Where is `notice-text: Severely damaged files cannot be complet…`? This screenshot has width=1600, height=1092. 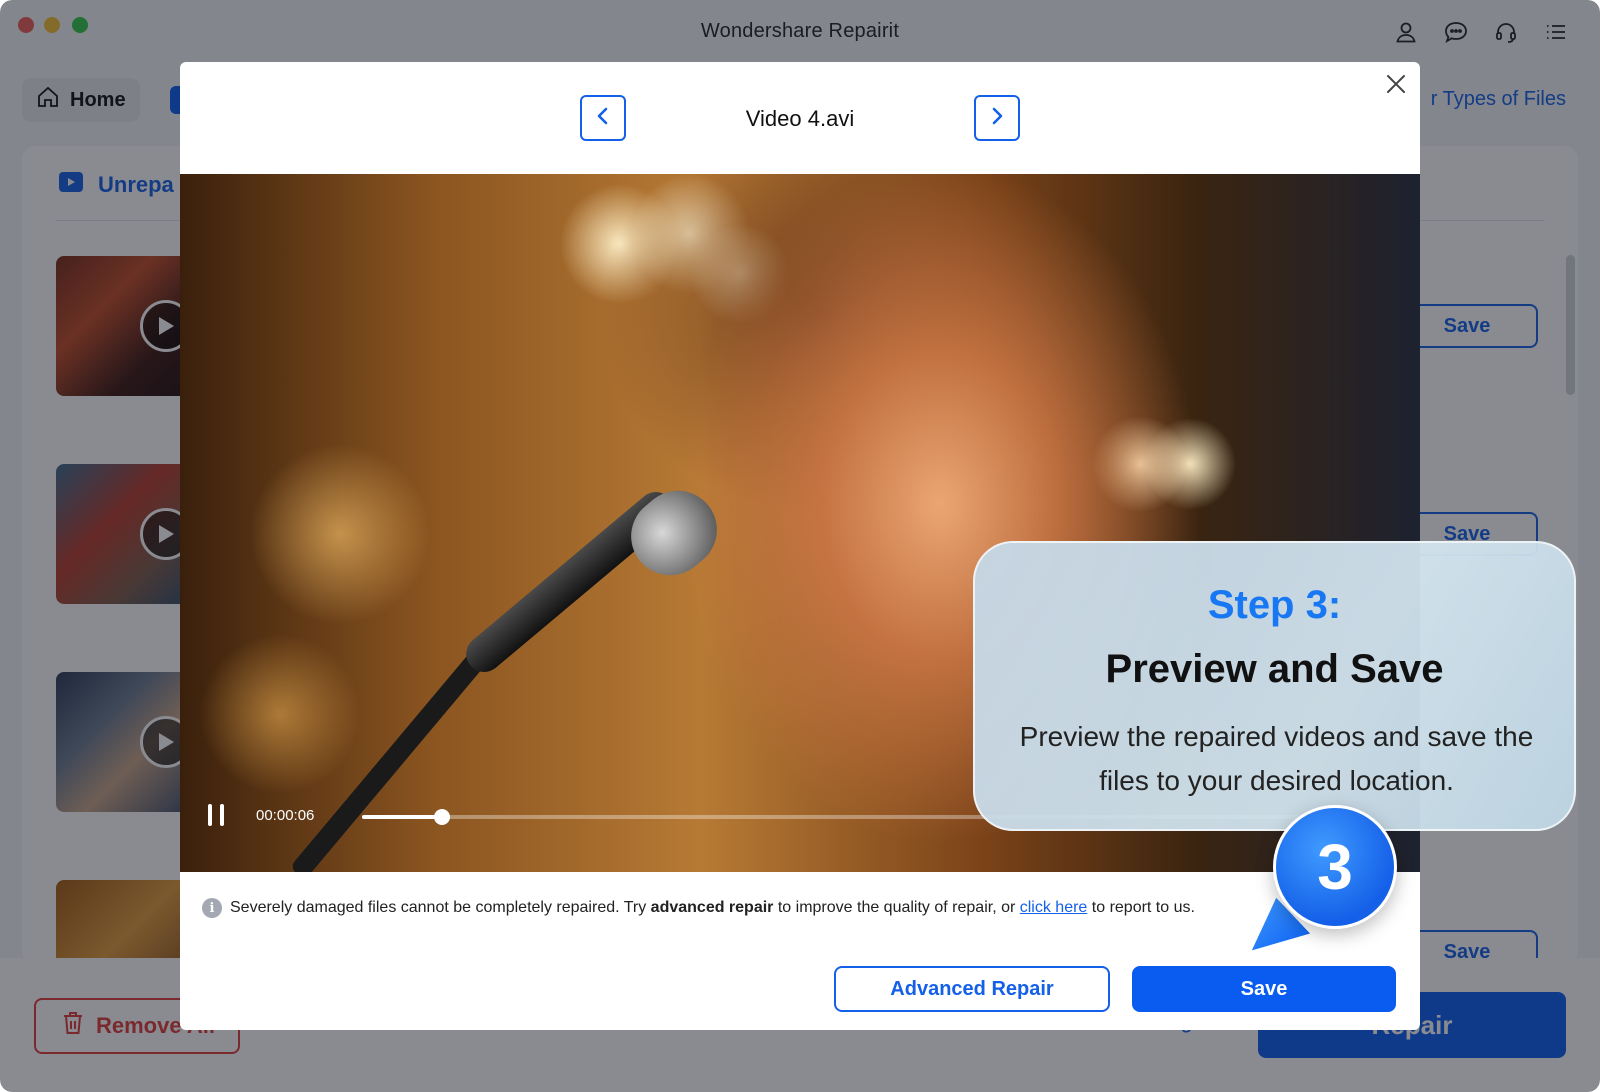 notice-text: Severely damaged files cannot be complet… is located at coordinates (712, 907).